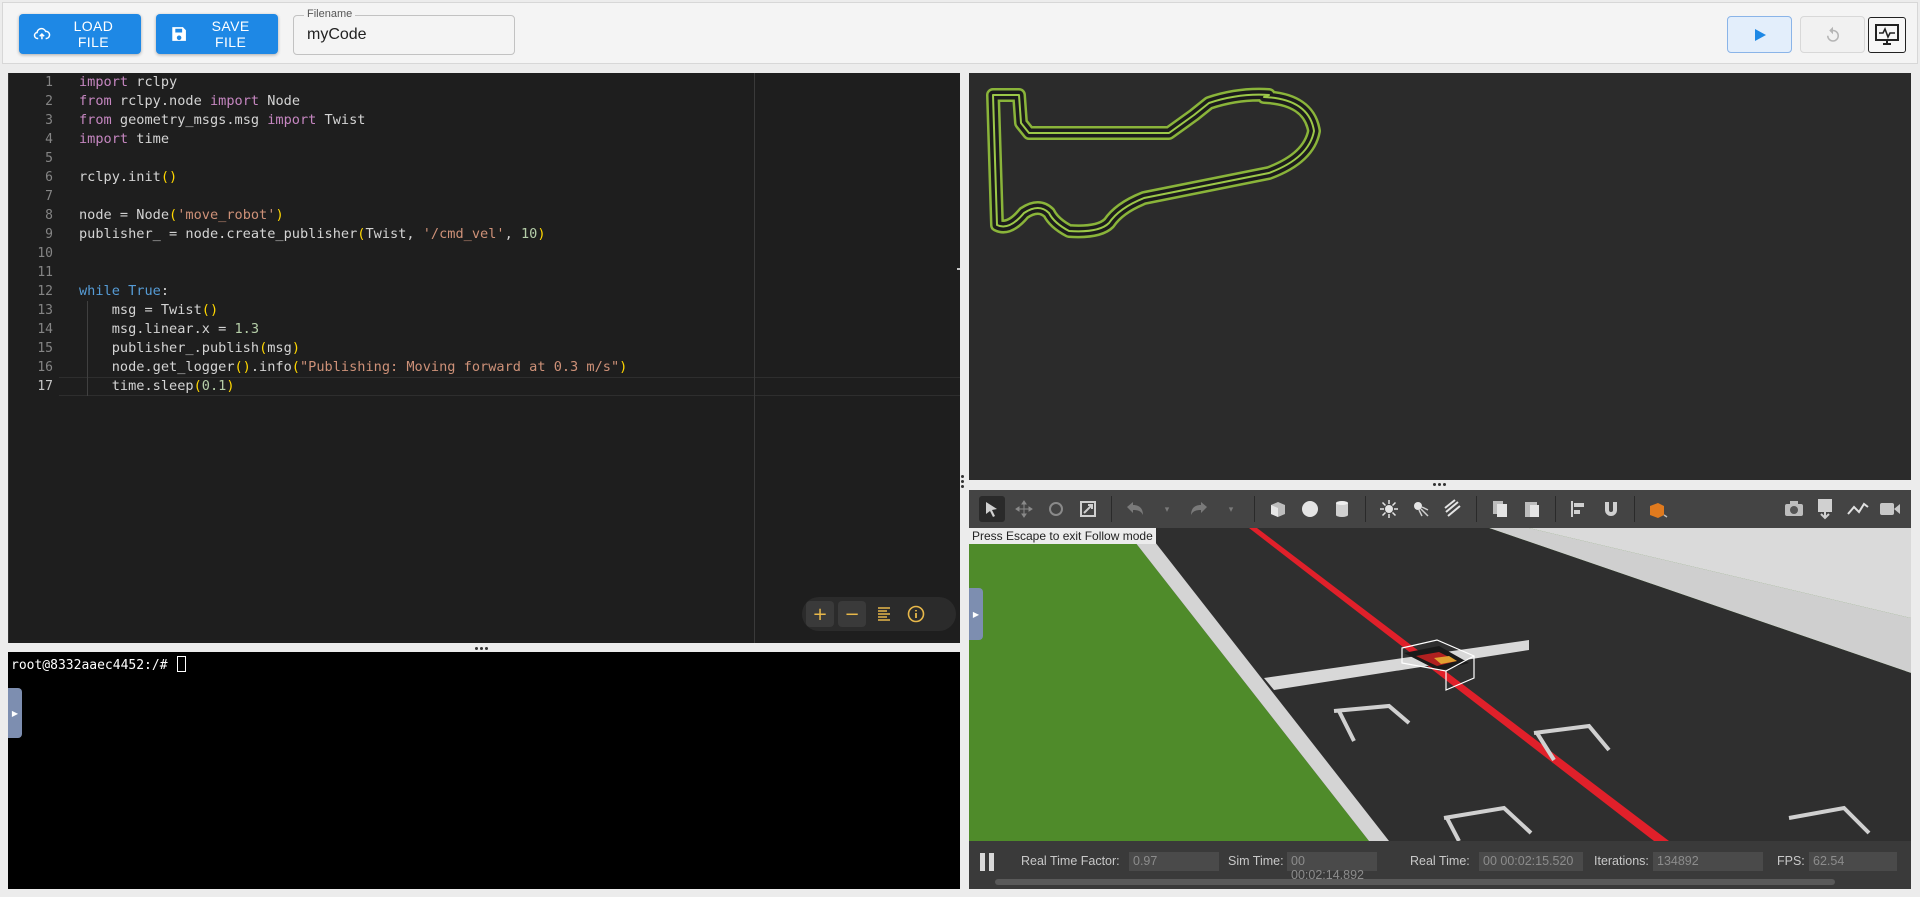 This screenshot has width=1920, height=897. I want to click on align-tool, so click(1579, 509).